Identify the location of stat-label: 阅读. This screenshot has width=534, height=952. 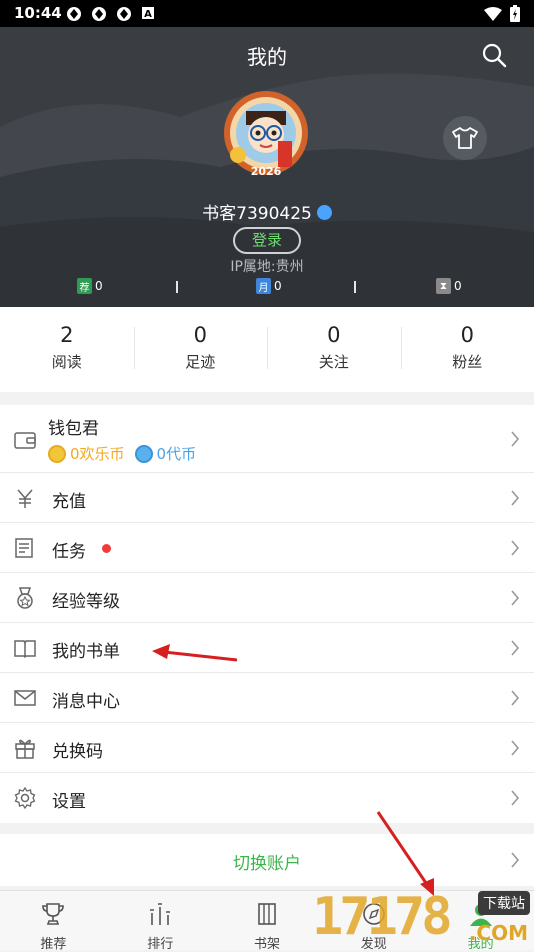
(67, 361).